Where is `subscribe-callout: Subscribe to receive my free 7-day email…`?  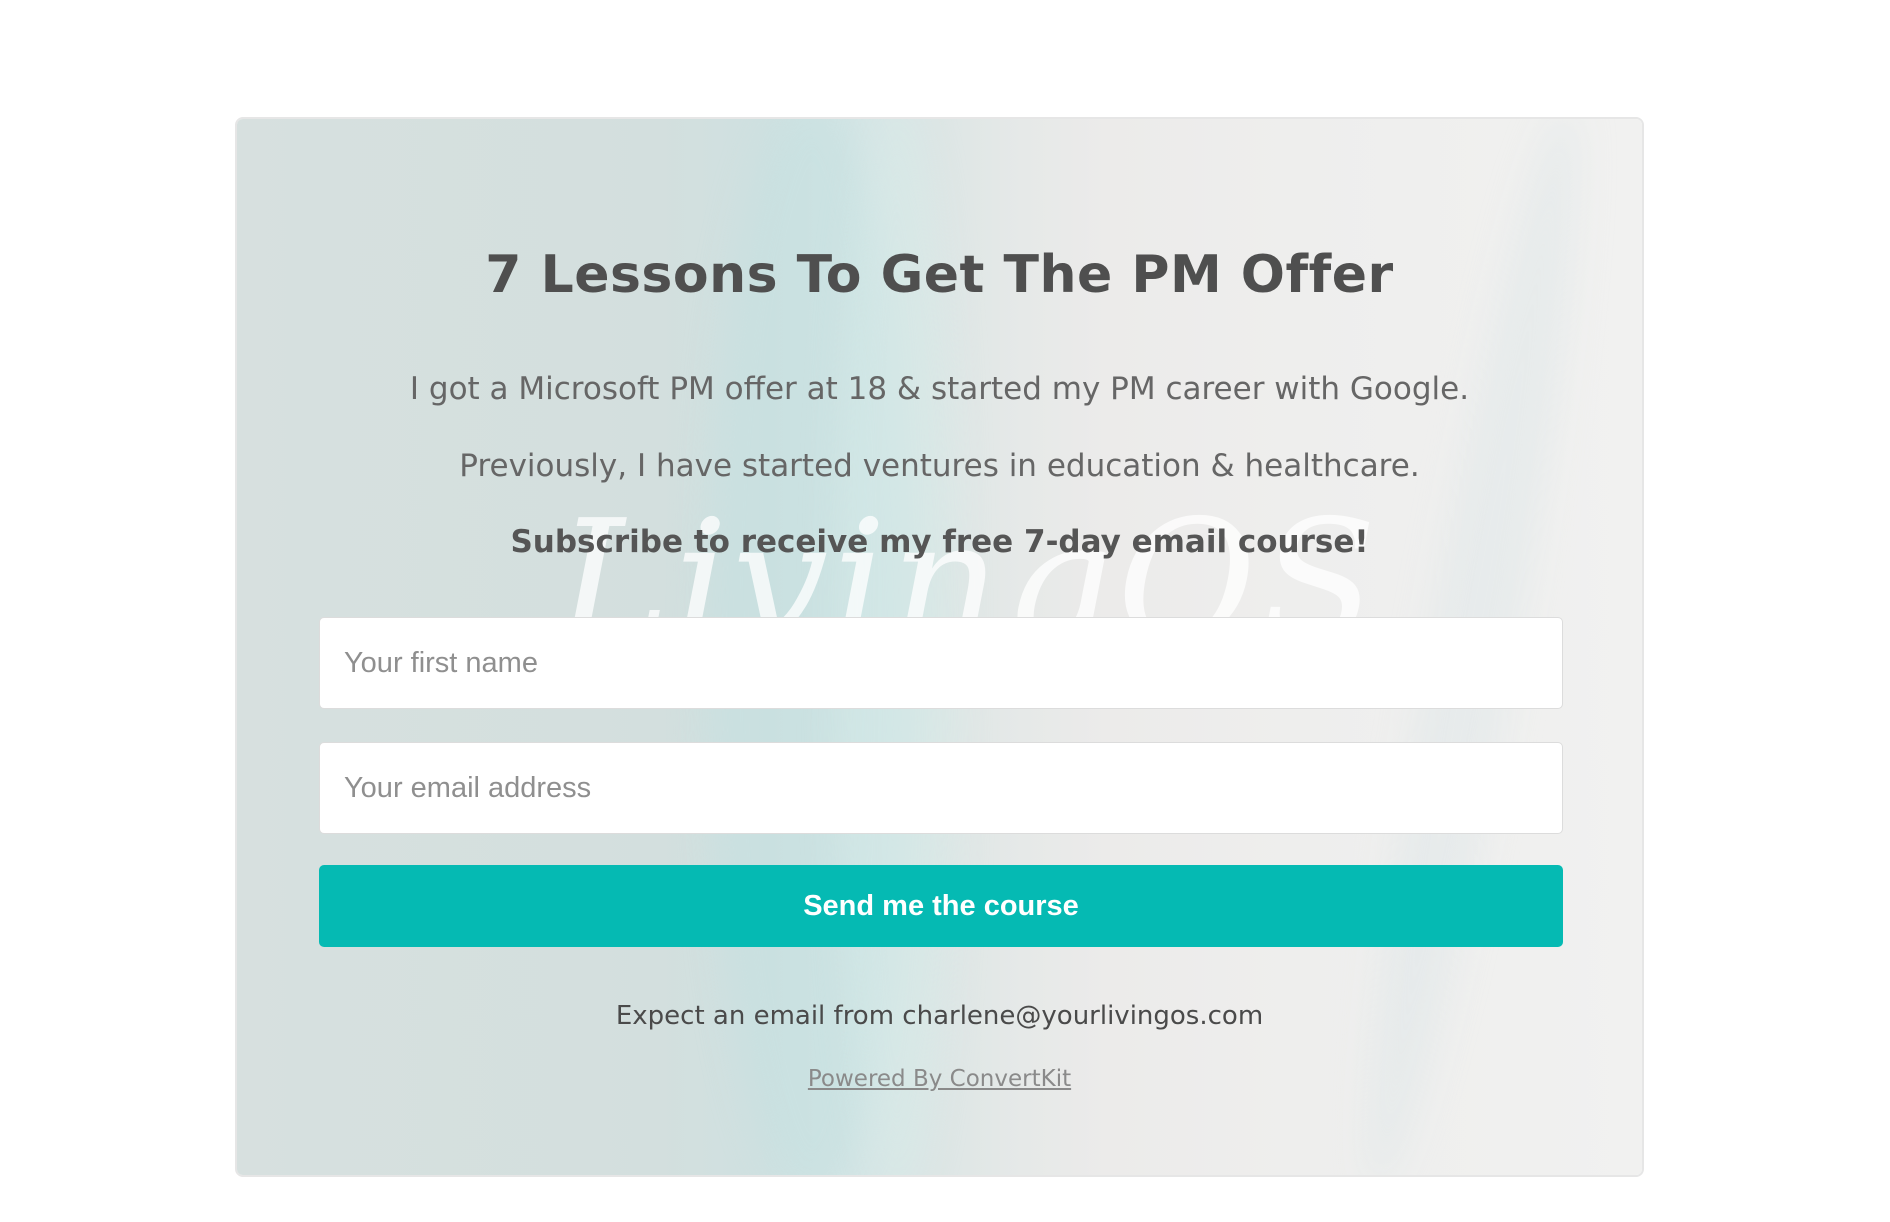 subscribe-callout: Subscribe to receive my free 7-day email… is located at coordinates (939, 542).